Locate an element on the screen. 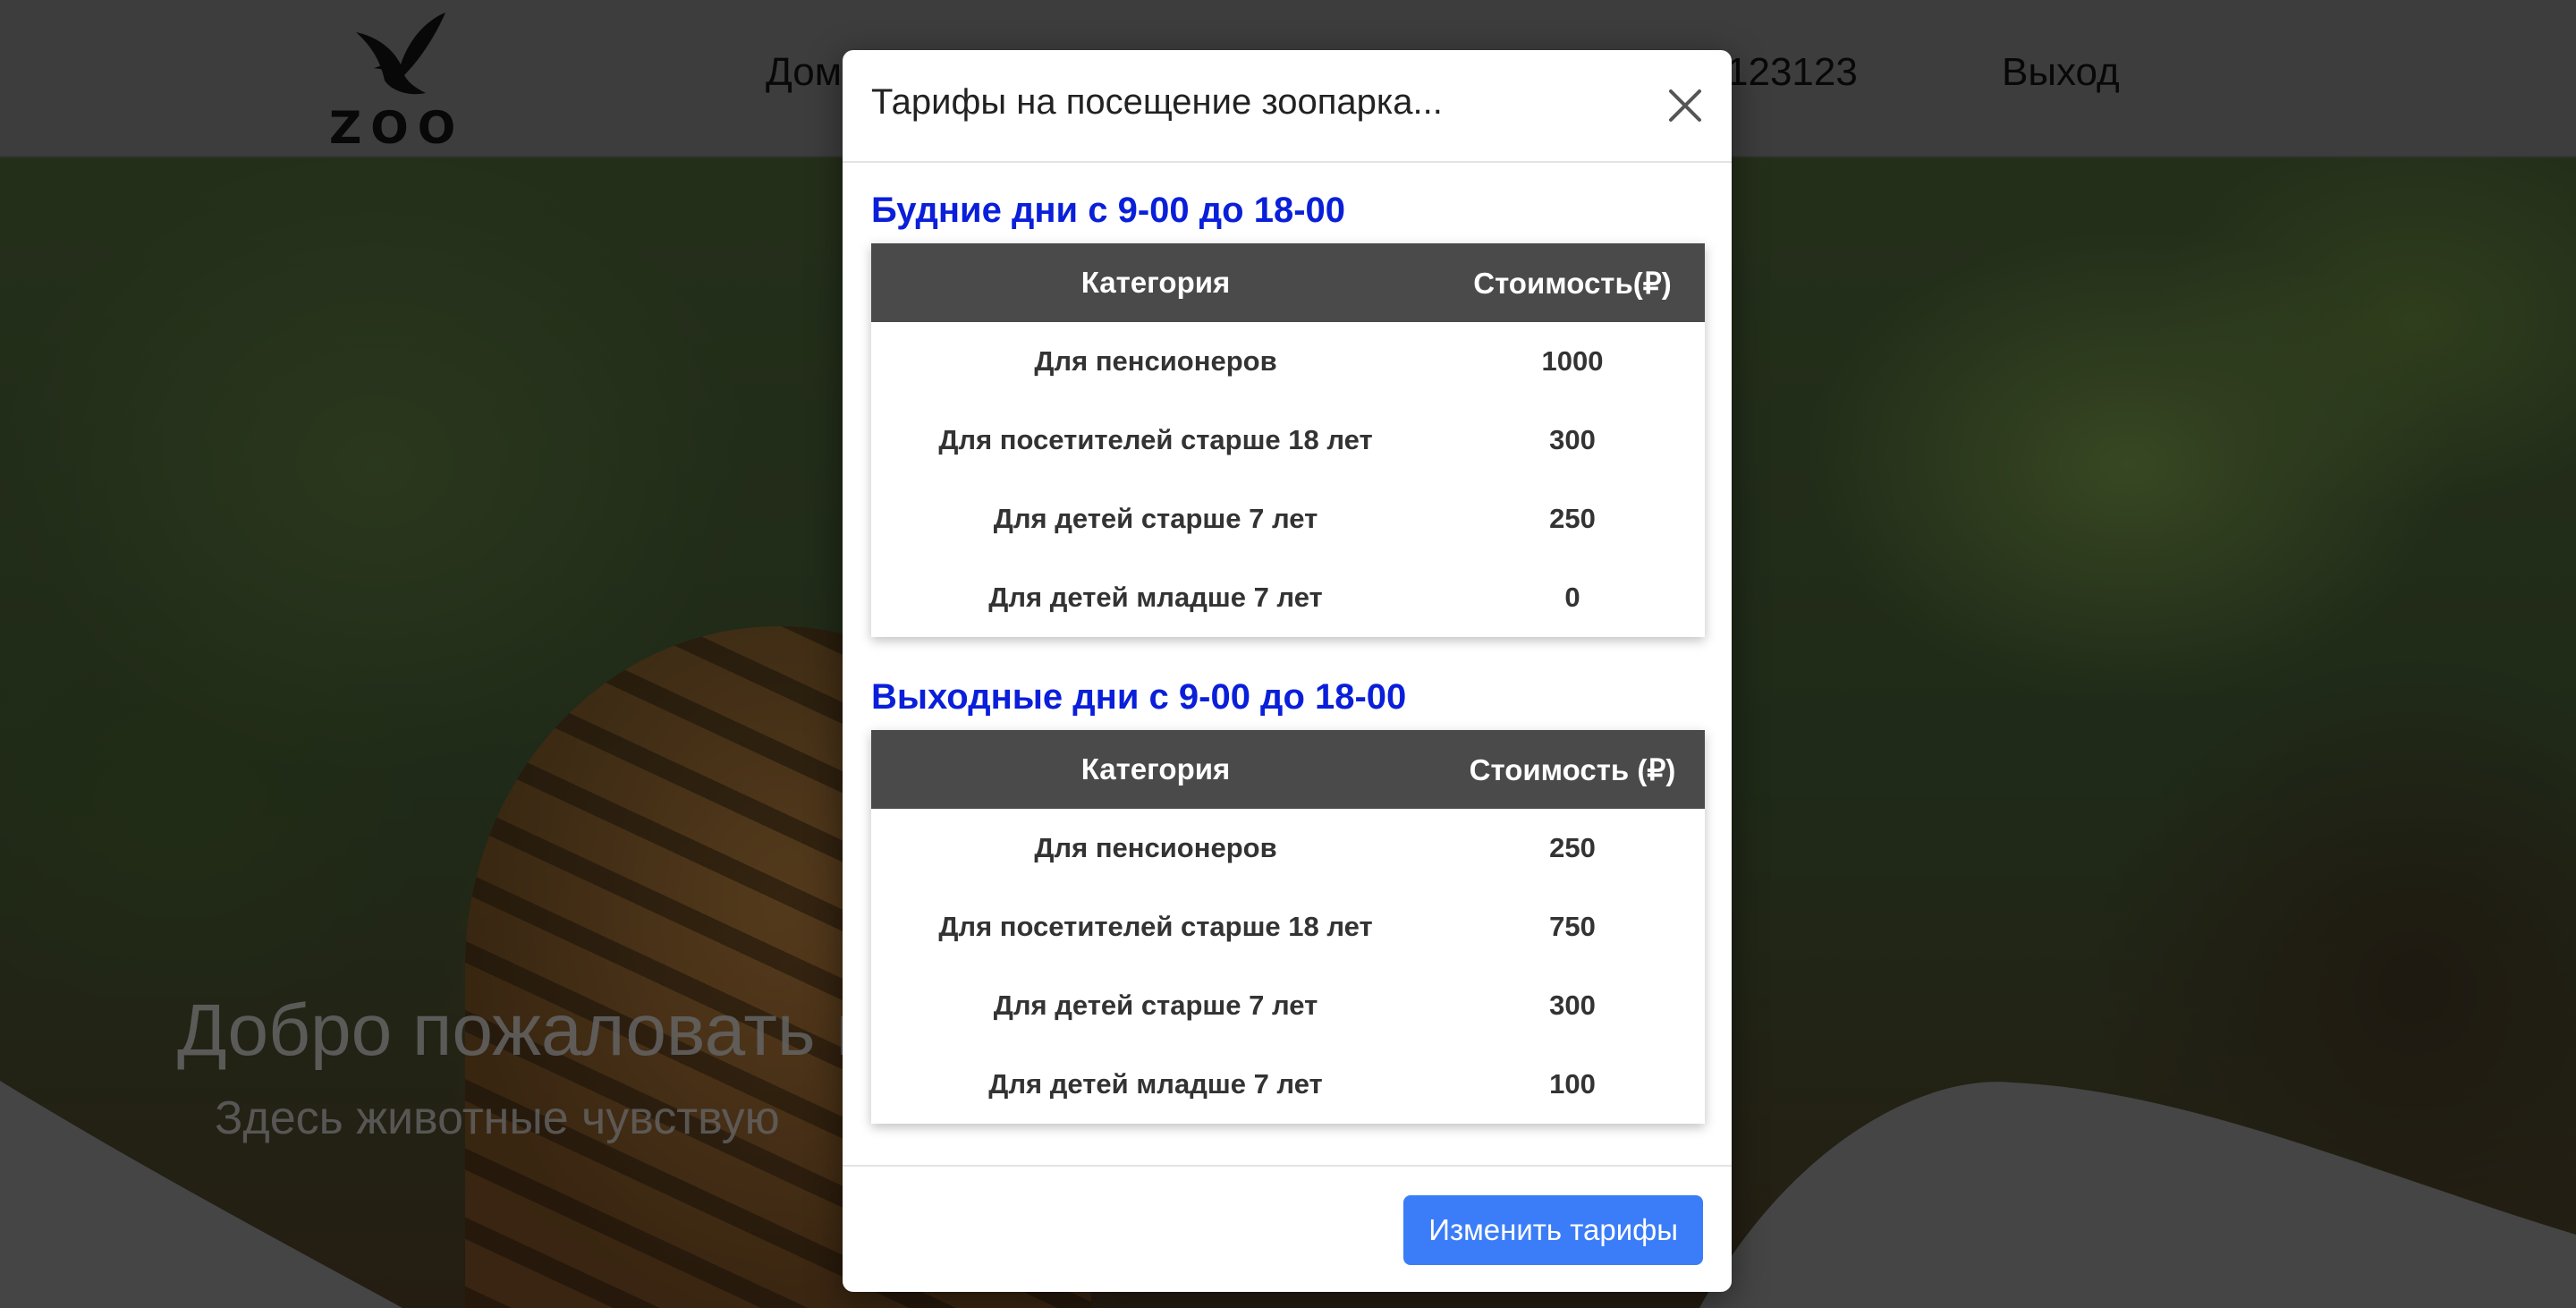 The height and width of the screenshot is (1308, 2576). table-row: Для детей старше 7 лет 250 is located at coordinates (1288, 519).